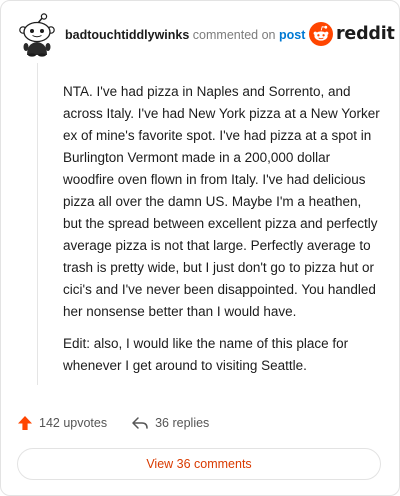  What do you see at coordinates (140, 423) in the screenshot?
I see `reply-arrow-icon` at bounding box center [140, 423].